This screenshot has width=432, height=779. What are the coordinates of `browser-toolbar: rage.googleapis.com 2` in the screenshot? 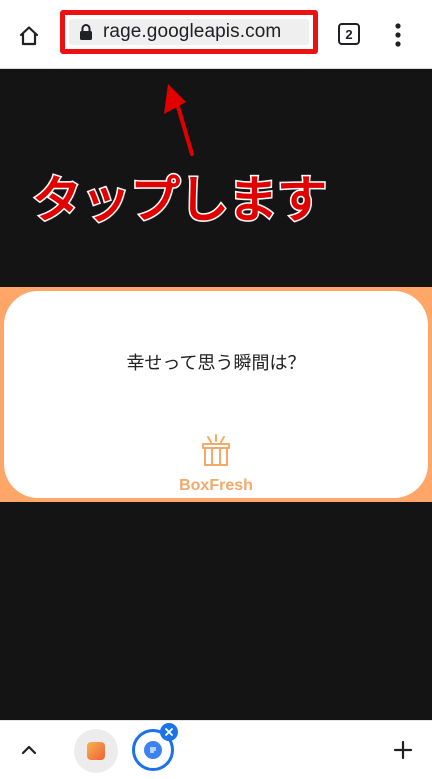 It's located at (216, 34).